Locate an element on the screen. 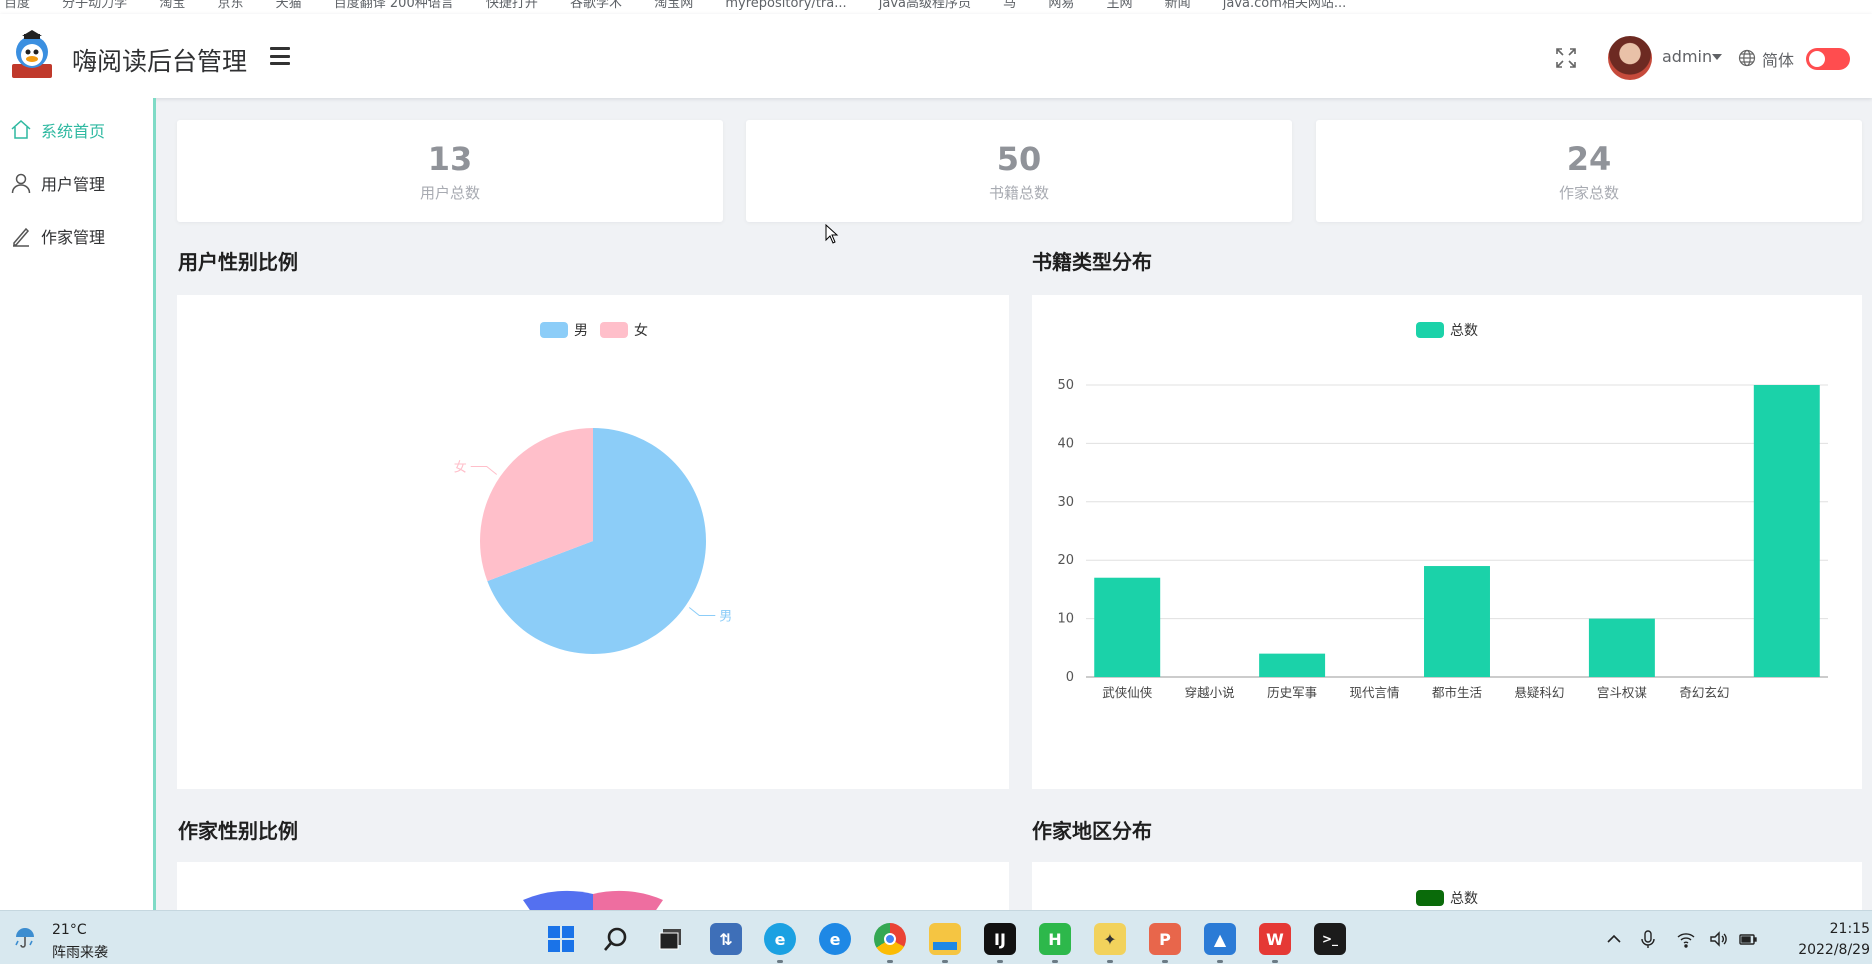  user-name: admin is located at coordinates (1687, 56).